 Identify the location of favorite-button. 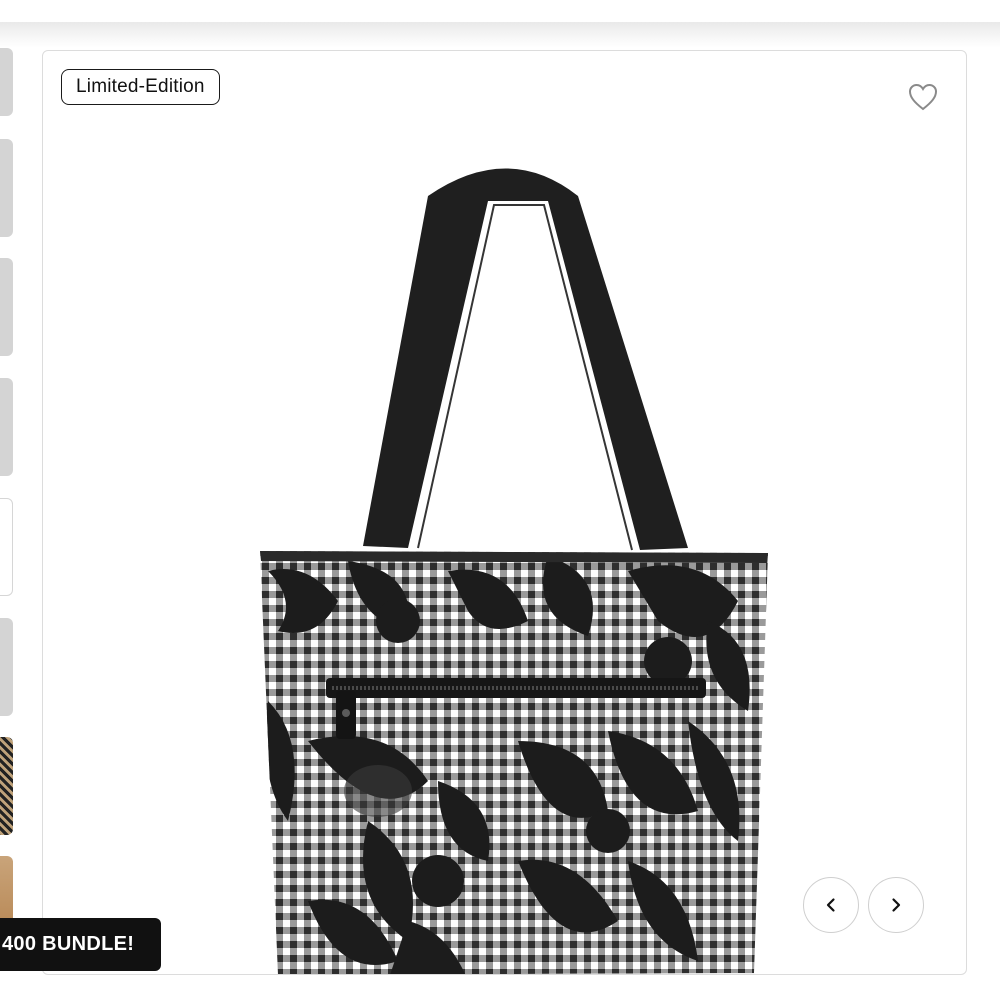
(923, 97).